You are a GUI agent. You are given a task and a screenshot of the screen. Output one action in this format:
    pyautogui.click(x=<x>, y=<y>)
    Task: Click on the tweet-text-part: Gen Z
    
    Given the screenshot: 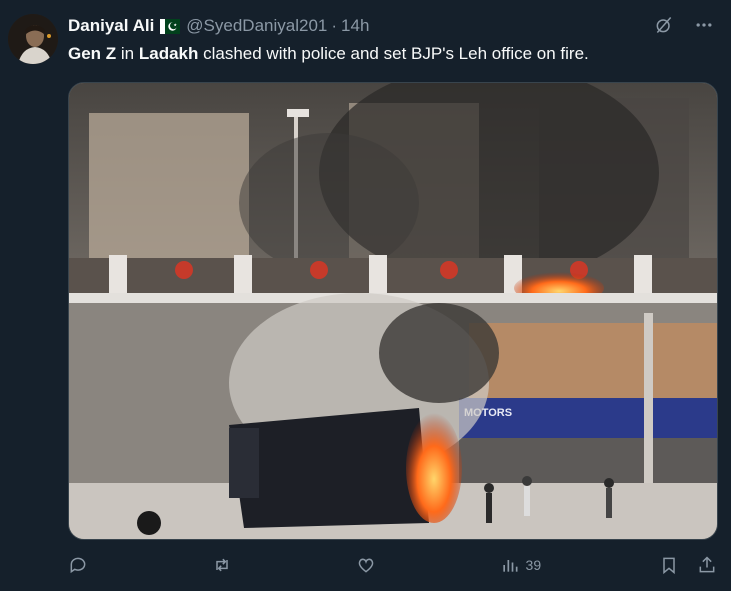 What is the action you would take?
    pyautogui.click(x=92, y=53)
    